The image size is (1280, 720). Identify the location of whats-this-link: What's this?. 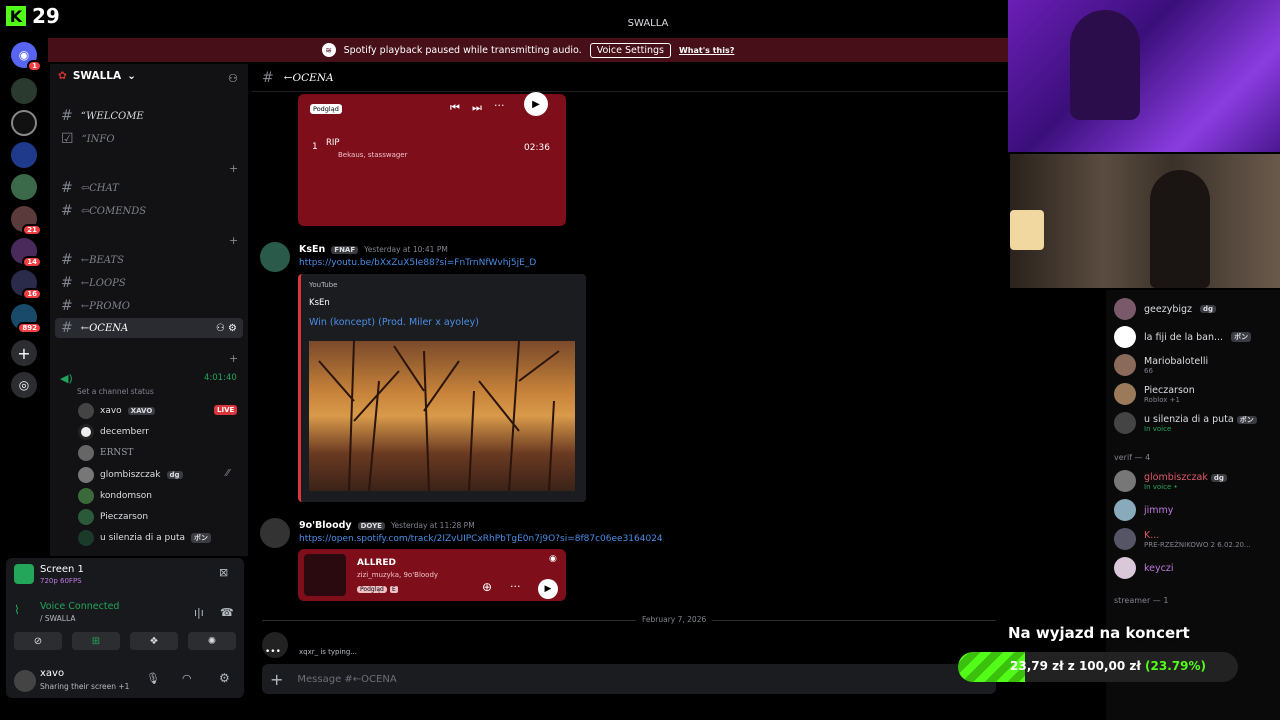
(706, 50).